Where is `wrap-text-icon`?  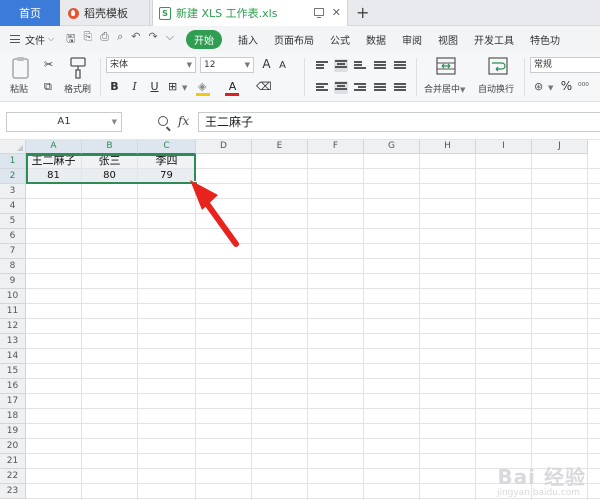 wrap-text-icon is located at coordinates (499, 67).